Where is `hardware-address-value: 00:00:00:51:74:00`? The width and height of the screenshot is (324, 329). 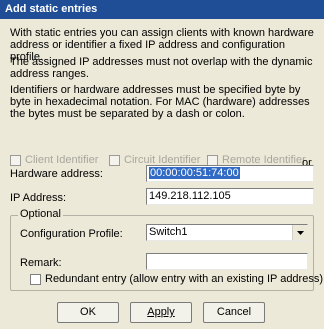
hardware-address-value: 00:00:00:51:74:00 is located at coordinates (194, 173).